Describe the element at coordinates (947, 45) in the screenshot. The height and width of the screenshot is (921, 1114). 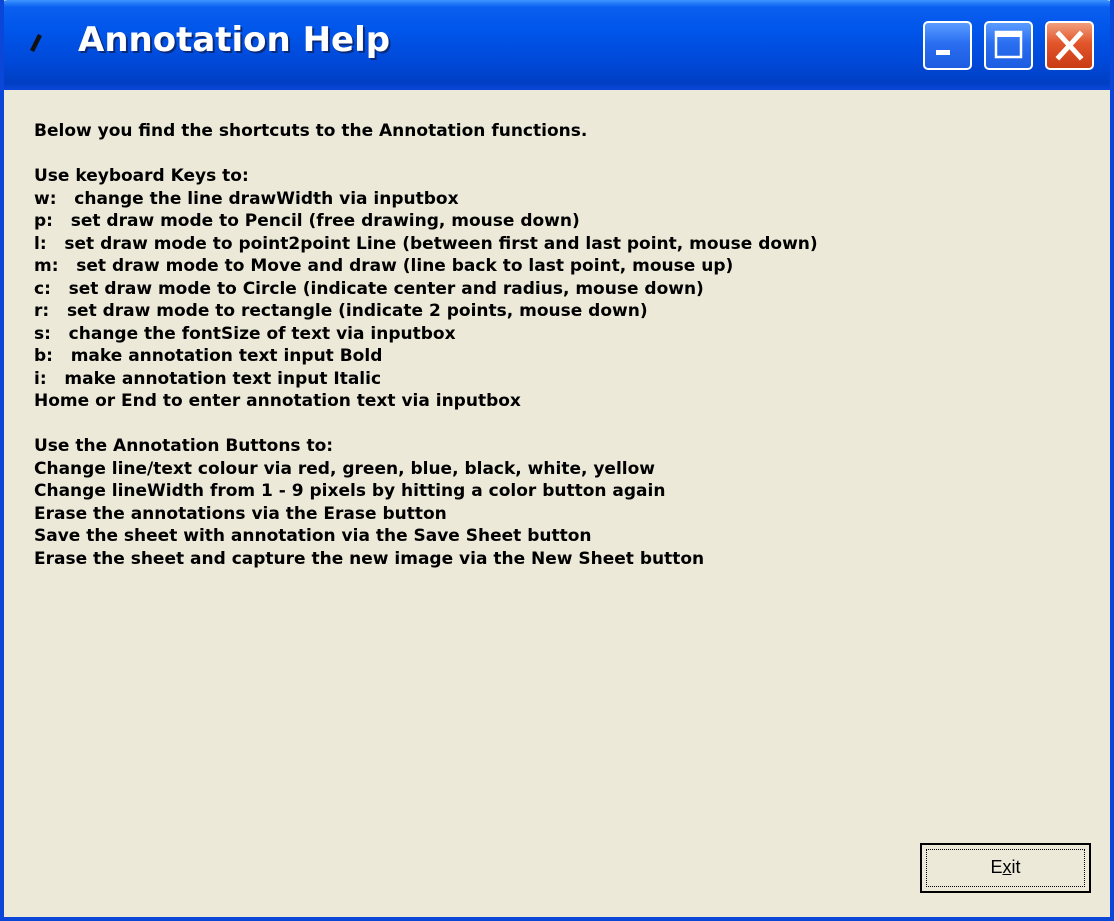
I see `minimize-button` at that location.